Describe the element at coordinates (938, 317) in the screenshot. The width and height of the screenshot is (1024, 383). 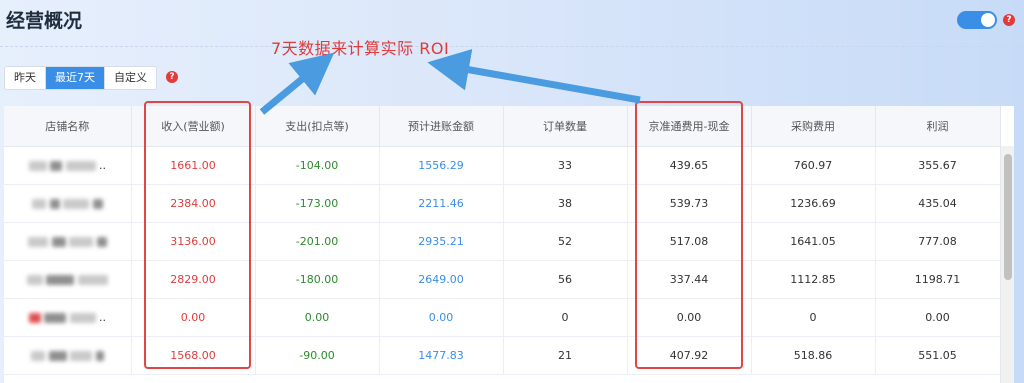
I see `profit-cell: 0.00` at that location.